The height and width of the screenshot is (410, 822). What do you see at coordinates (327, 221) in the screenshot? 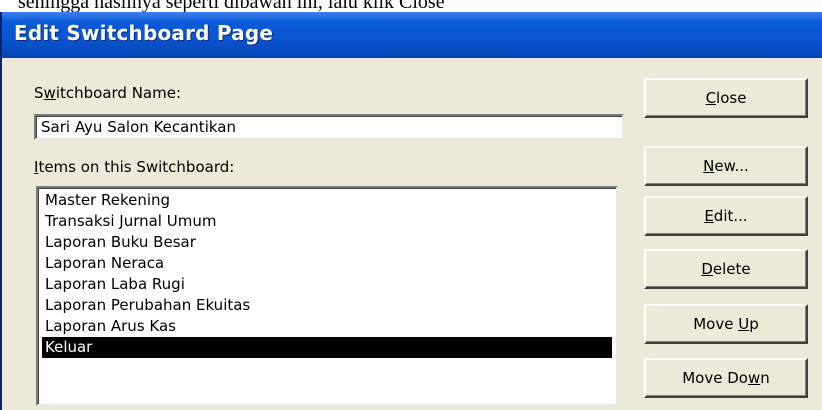
I see `list-item: Transaksi Jurnal Umum` at bounding box center [327, 221].